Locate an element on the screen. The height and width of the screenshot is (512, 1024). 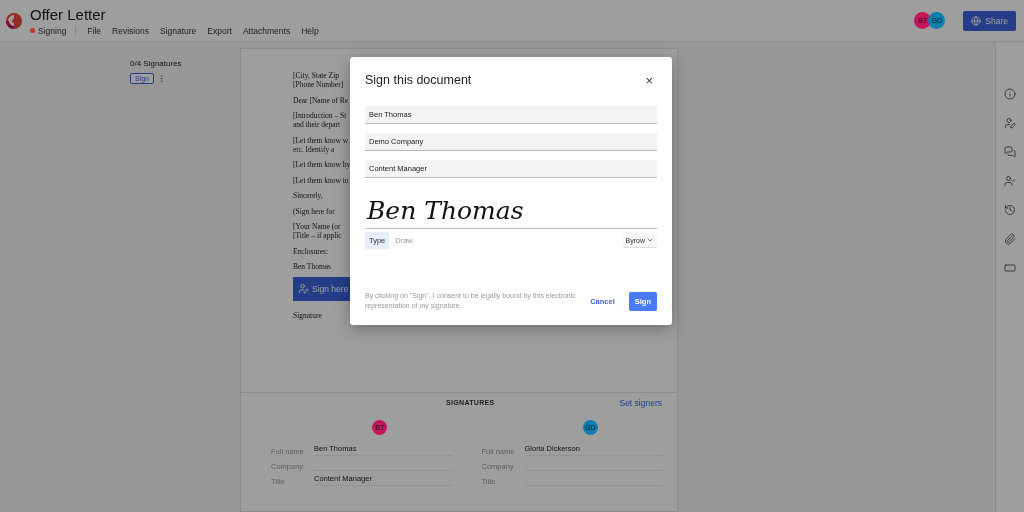
set-signers-link: Set signers is located at coordinates (640, 402).